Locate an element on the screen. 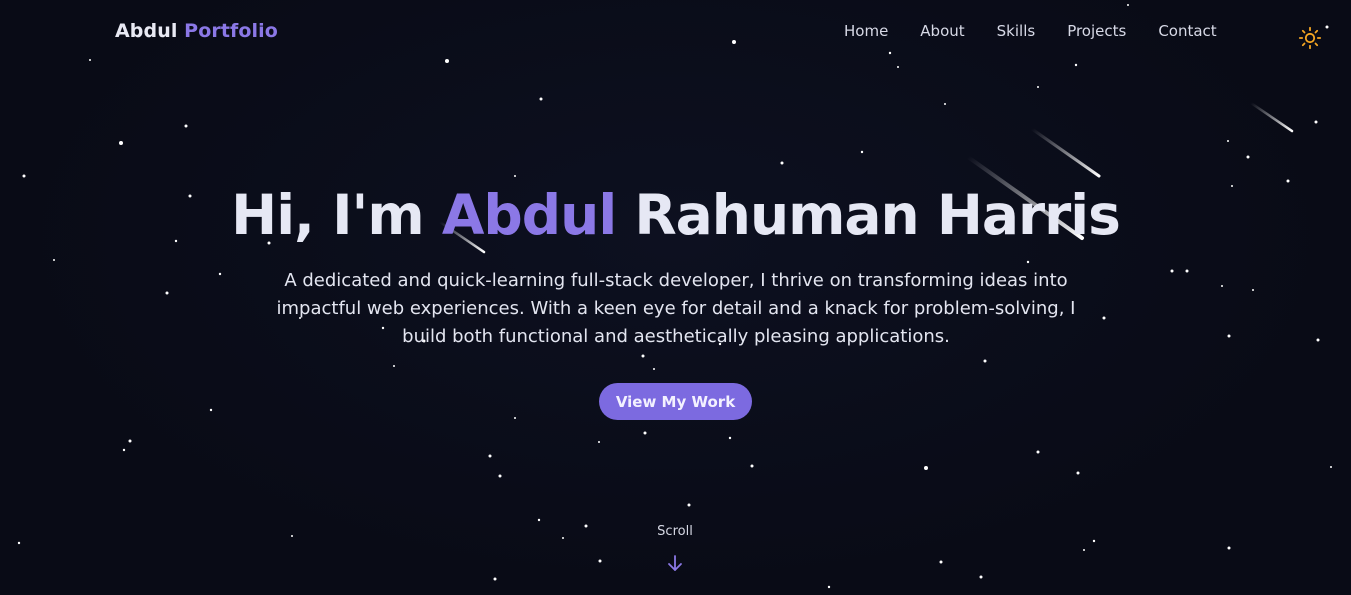  brand-first-name: Abdul is located at coordinates (146, 31).